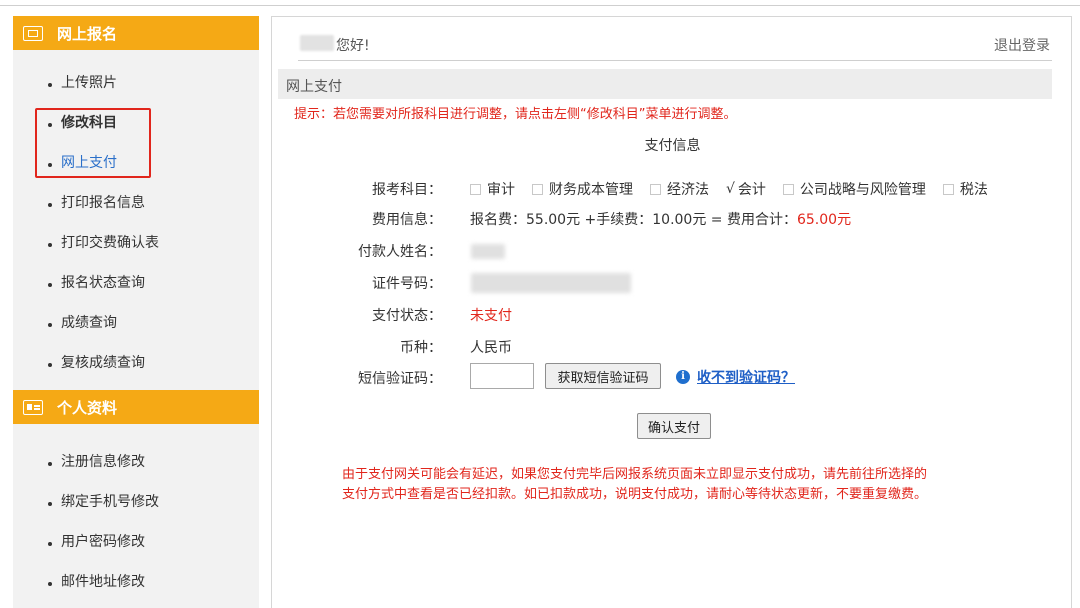 The height and width of the screenshot is (608, 1080). What do you see at coordinates (103, 283) in the screenshot?
I see `sidebar-item-label: 报名状态查询` at bounding box center [103, 283].